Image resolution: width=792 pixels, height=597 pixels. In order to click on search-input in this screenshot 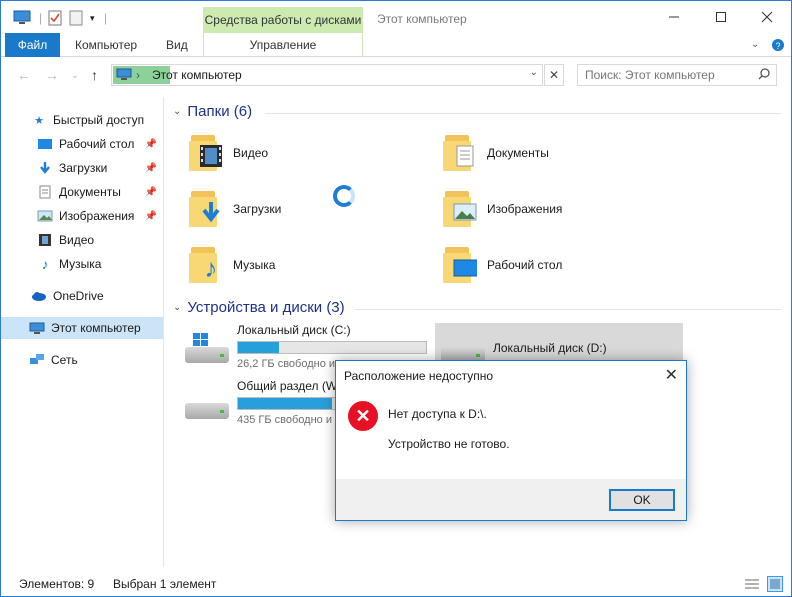, I will do `click(663, 75)`.